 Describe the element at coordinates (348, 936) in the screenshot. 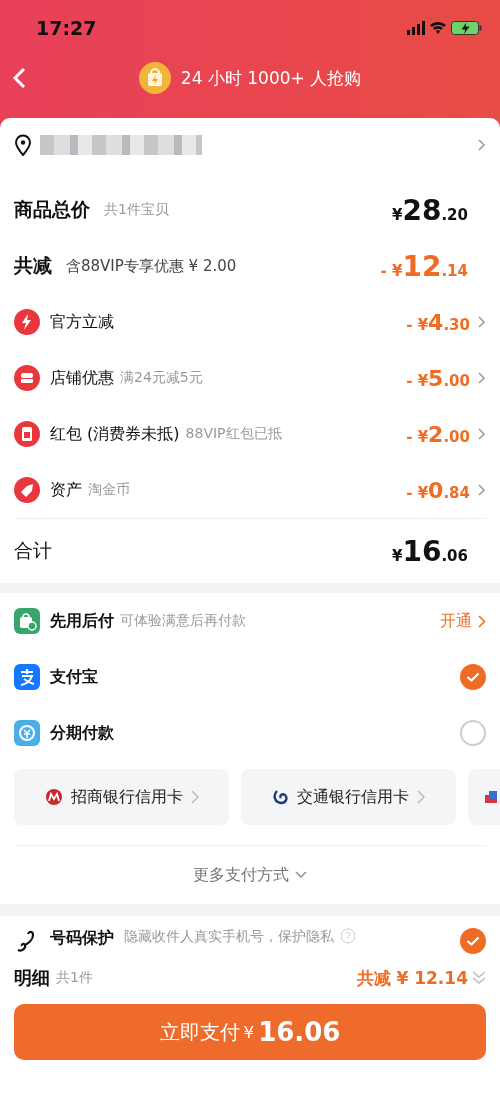

I see `help-icon` at that location.